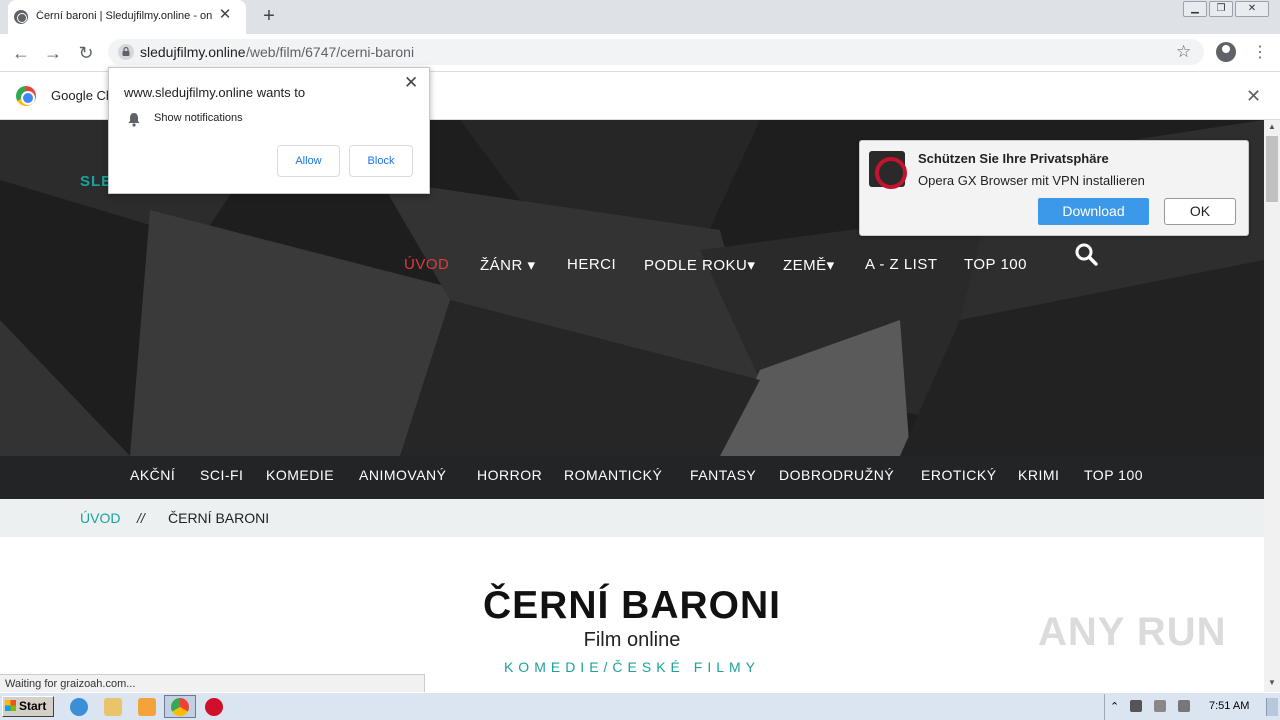 The image size is (1280, 720). What do you see at coordinates (901, 264) in the screenshot?
I see `nav-a-z-list: A - Z LIST` at bounding box center [901, 264].